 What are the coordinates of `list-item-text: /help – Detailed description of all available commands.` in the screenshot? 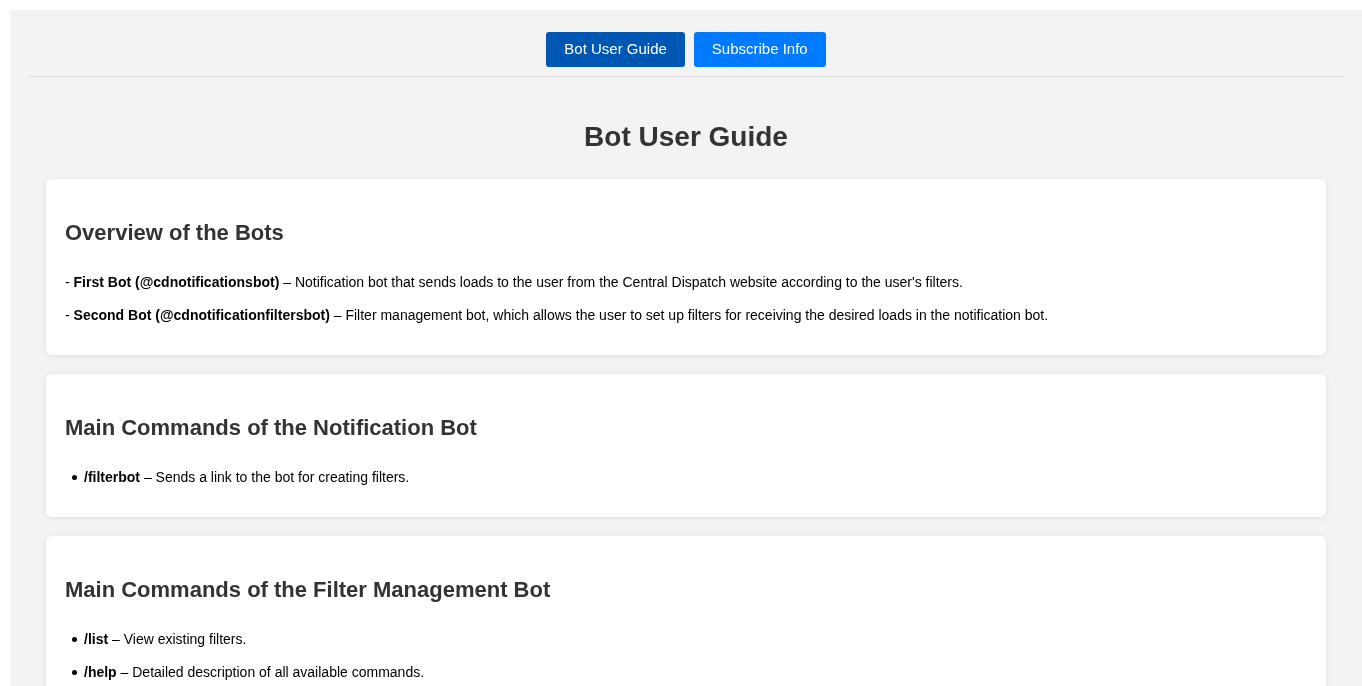 It's located at (254, 672).